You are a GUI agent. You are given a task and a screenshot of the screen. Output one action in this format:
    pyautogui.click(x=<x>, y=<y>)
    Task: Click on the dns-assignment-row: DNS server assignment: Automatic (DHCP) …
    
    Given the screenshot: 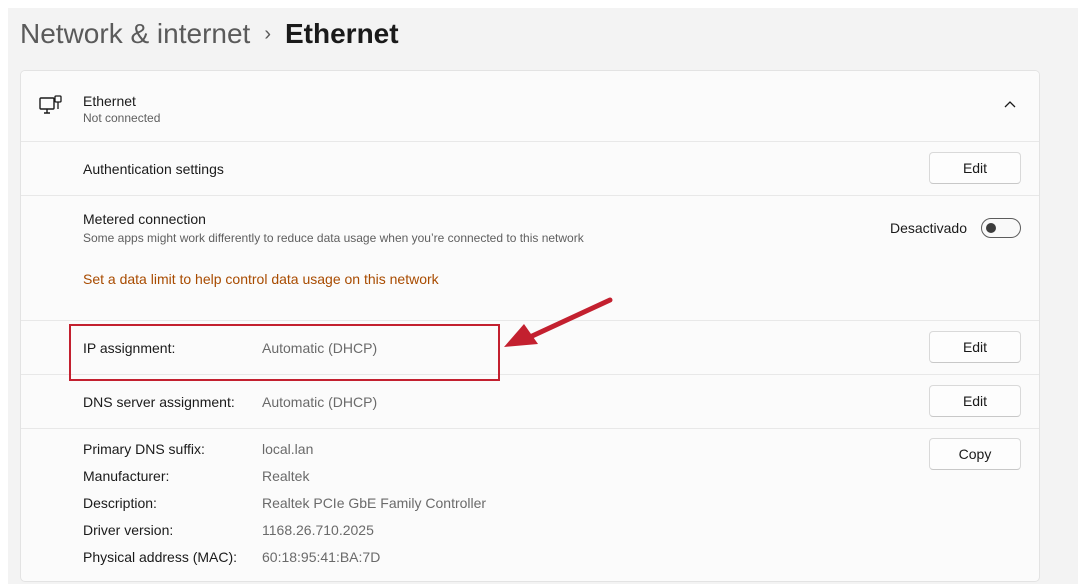 What is the action you would take?
    pyautogui.click(x=530, y=402)
    